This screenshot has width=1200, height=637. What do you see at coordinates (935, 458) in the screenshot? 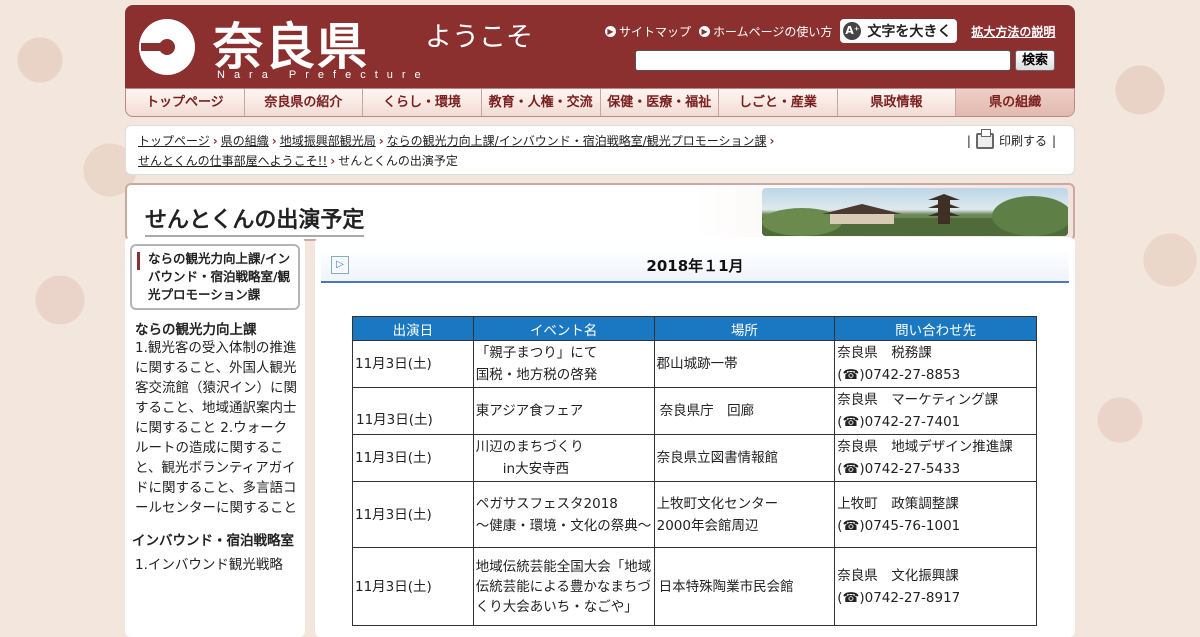
I see `cell-contact: 奈良県 地域デザイン推進課 (☎)0742-27-5433` at bounding box center [935, 458].